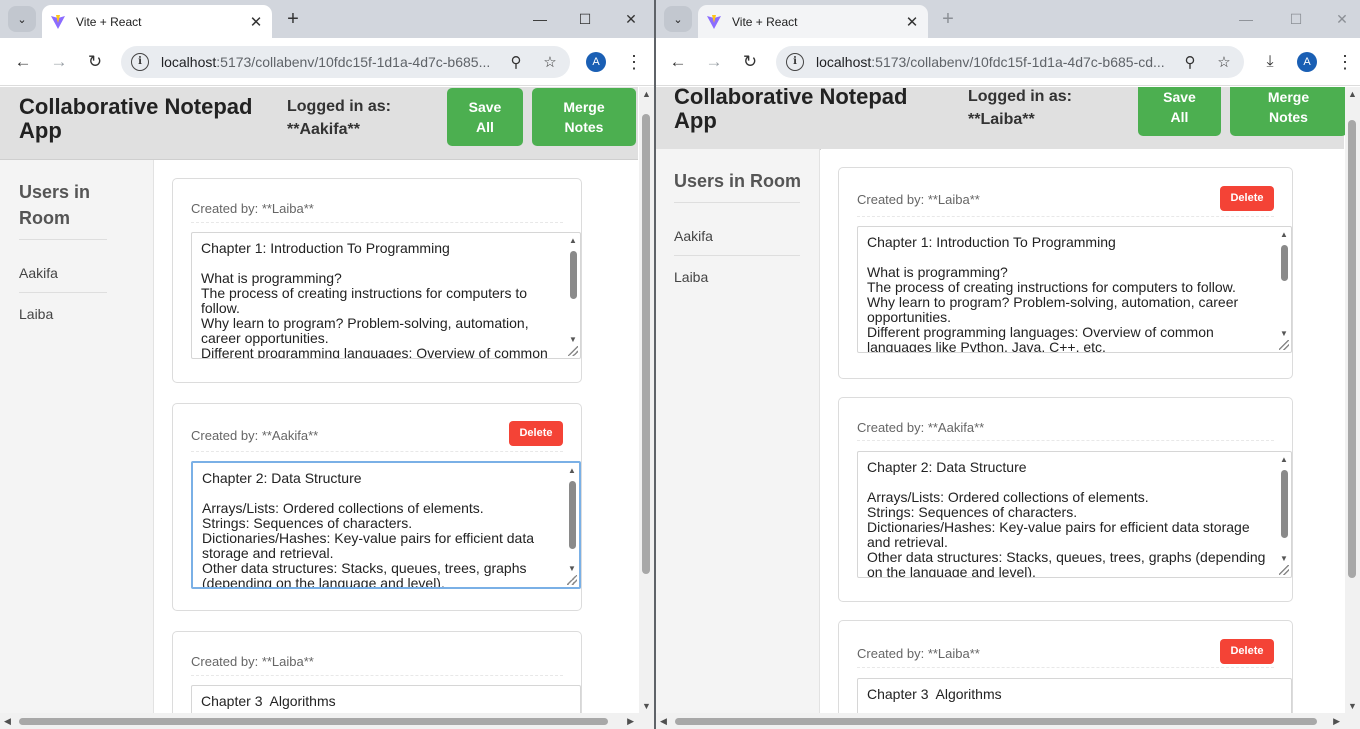 The height and width of the screenshot is (729, 1360). Describe the element at coordinates (738, 181) in the screenshot. I see `users-in-room-title: Users in Room` at that location.